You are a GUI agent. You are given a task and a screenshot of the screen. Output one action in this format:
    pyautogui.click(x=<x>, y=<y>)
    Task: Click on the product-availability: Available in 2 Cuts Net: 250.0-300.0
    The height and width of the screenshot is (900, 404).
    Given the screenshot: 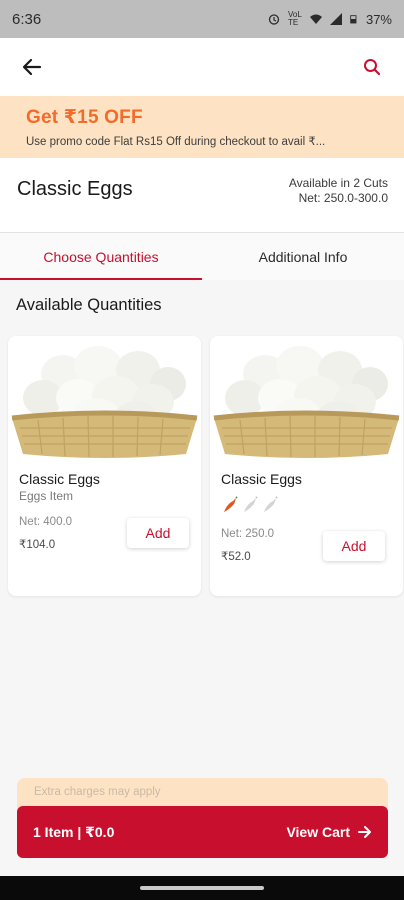 What is the action you would take?
    pyautogui.click(x=338, y=204)
    